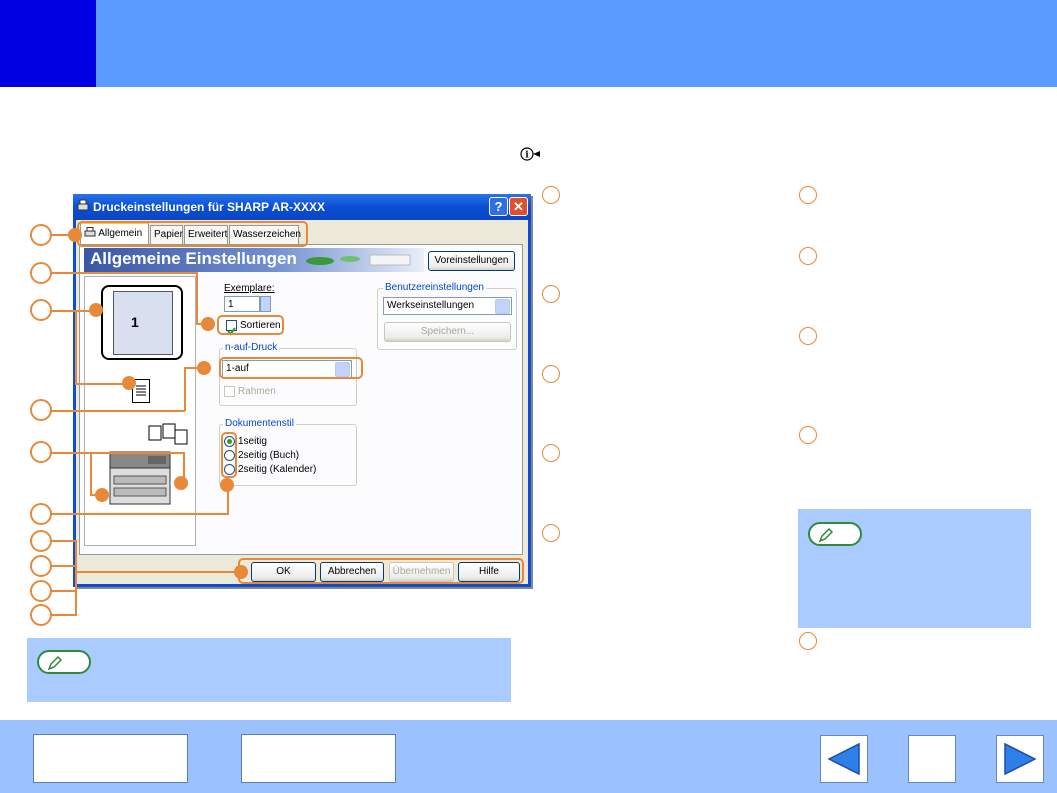 The width and height of the screenshot is (1057, 793). What do you see at coordinates (252, 441) in the screenshot?
I see `doc-style-option: 1seitig` at bounding box center [252, 441].